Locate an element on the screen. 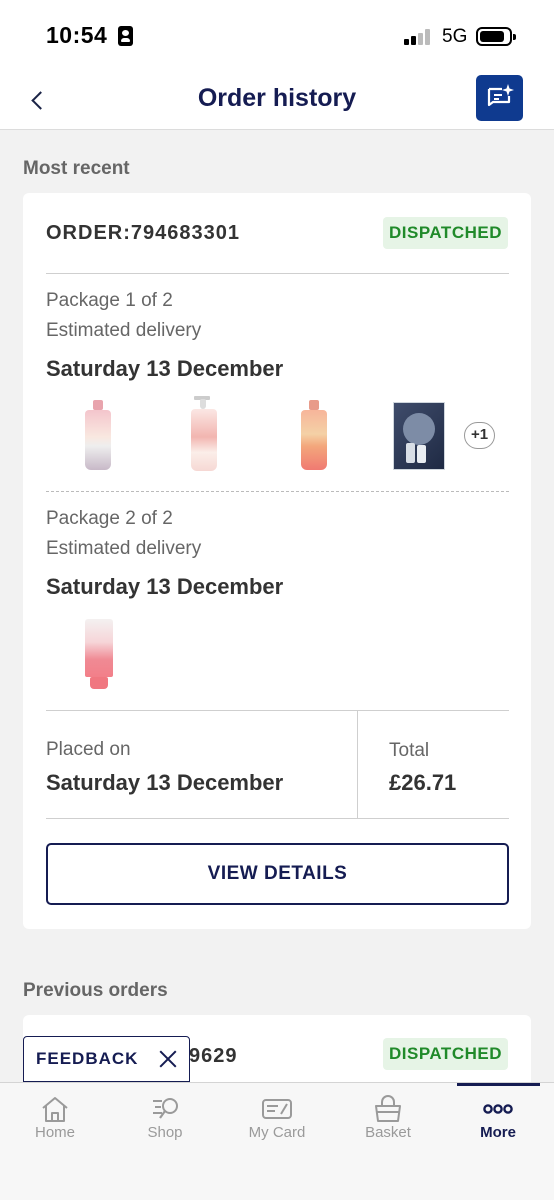  battery-icon is located at coordinates (496, 36).